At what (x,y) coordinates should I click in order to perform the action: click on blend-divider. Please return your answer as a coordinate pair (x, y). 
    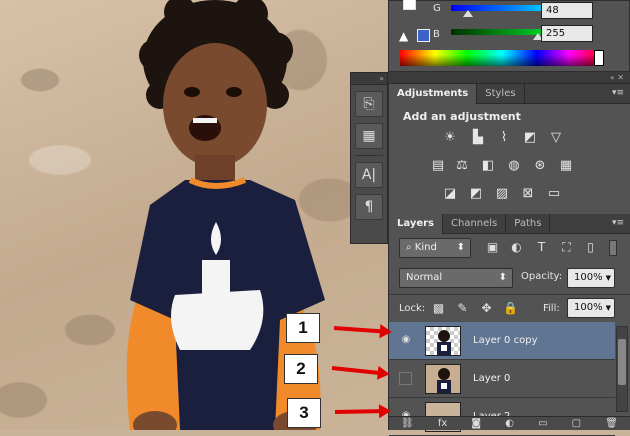
    Looking at the image, I should click on (509, 294).